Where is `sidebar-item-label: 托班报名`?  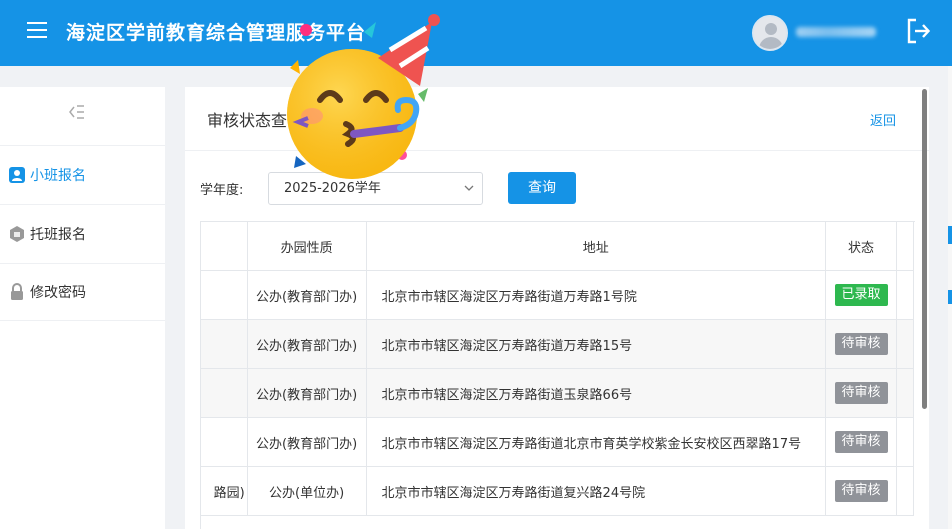 sidebar-item-label: 托班报名 is located at coordinates (58, 234).